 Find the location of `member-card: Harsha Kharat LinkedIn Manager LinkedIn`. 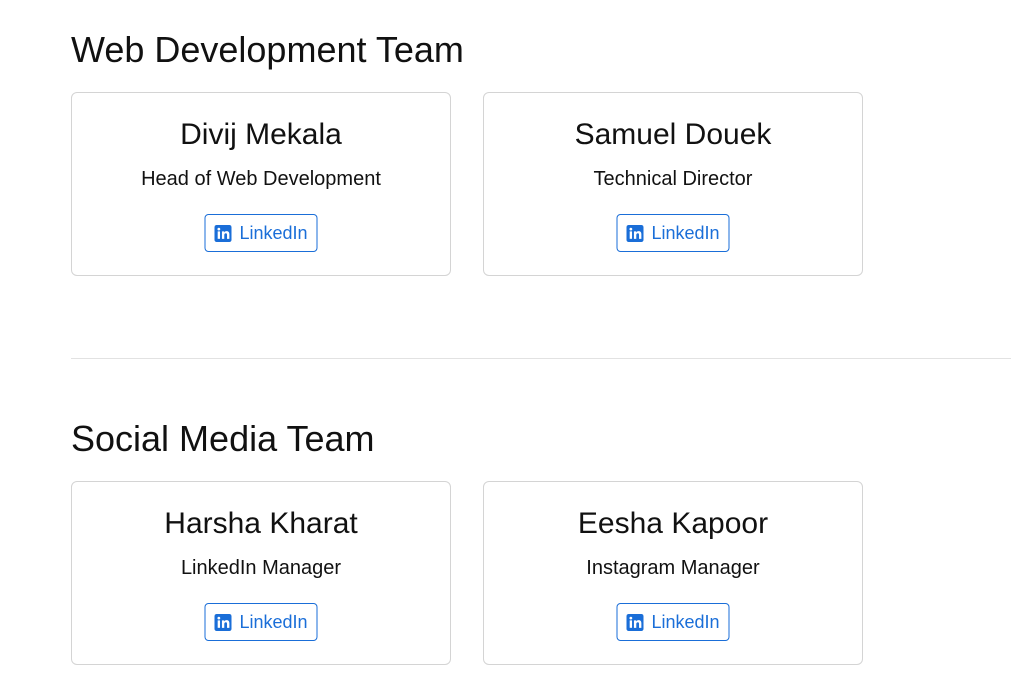

member-card: Harsha Kharat LinkedIn Manager LinkedIn is located at coordinates (261, 573).